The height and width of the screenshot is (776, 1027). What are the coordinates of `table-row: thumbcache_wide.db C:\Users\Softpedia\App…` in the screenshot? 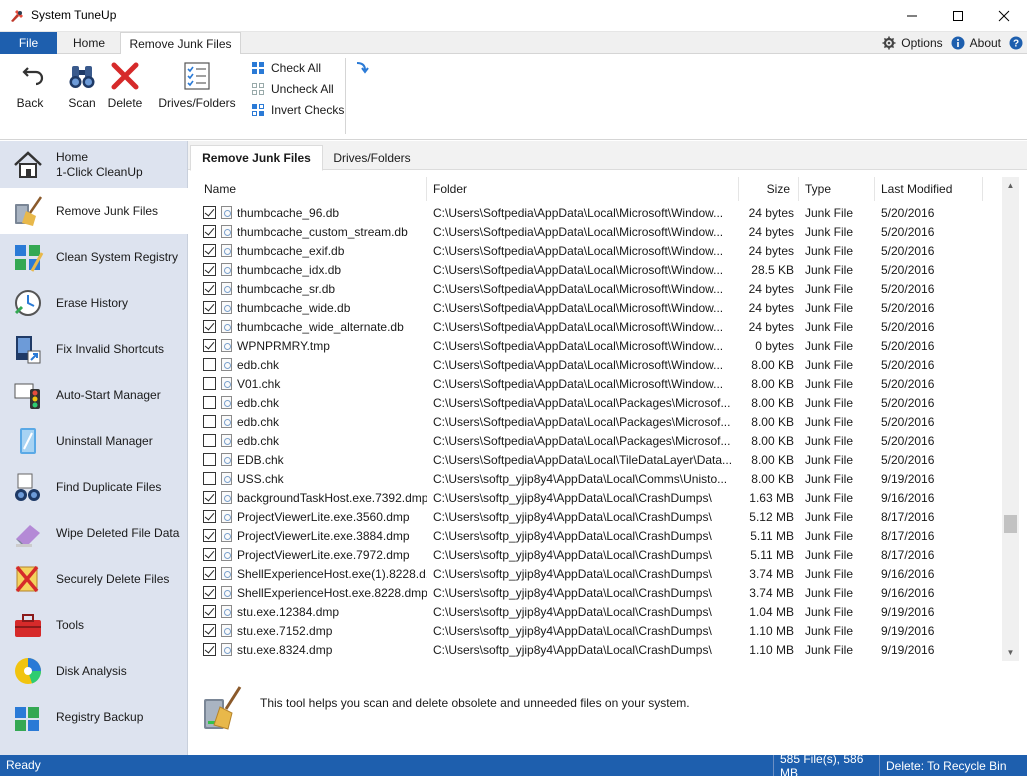 It's located at (595, 307).